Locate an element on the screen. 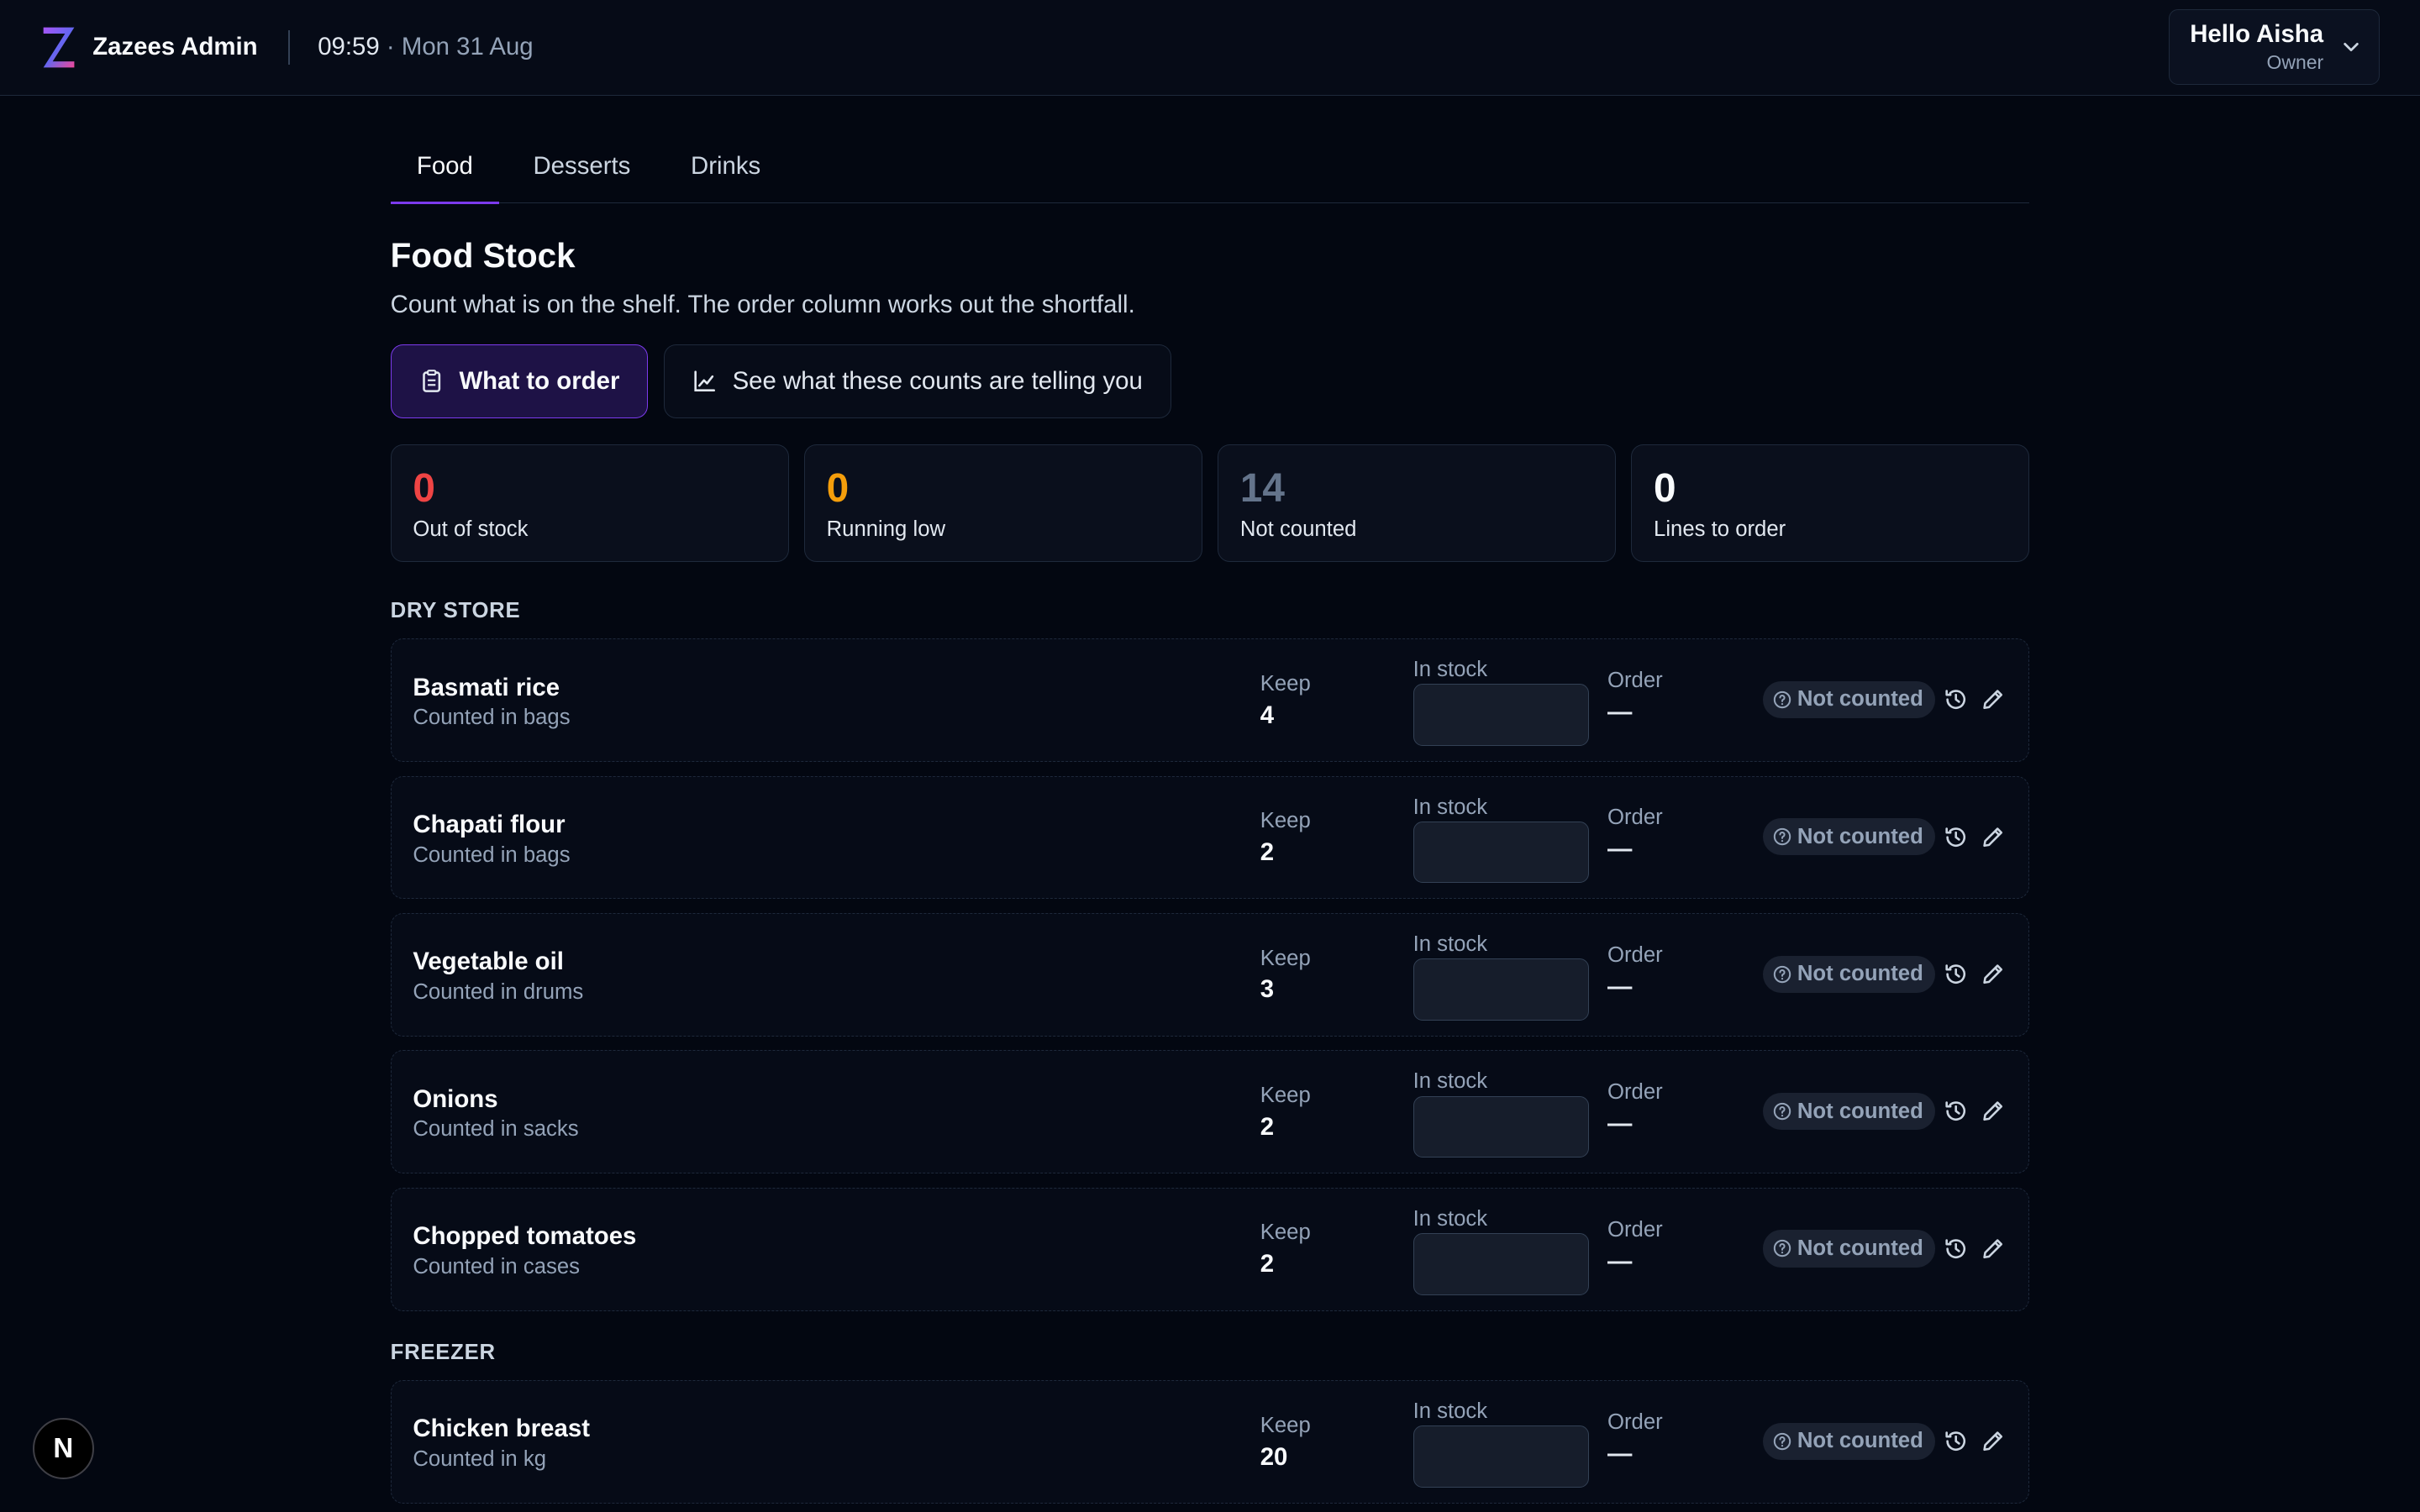 This screenshot has height=1512, width=2420. stat-label: Out of stock is located at coordinates (471, 529).